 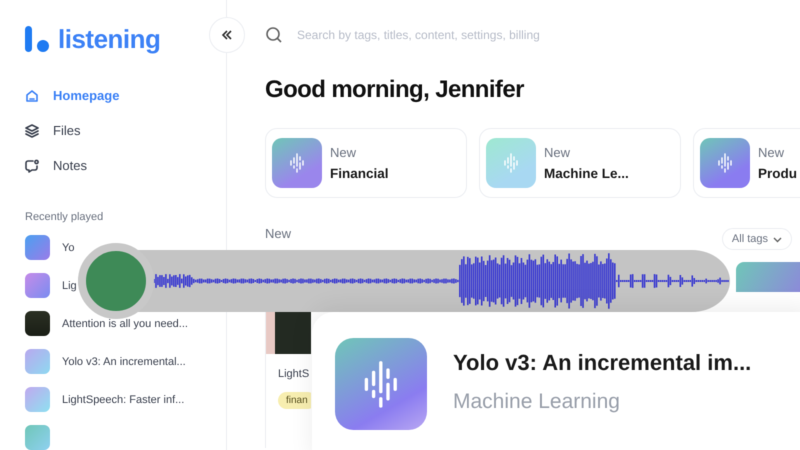 What do you see at coordinates (32, 95) in the screenshot?
I see `home-icon` at bounding box center [32, 95].